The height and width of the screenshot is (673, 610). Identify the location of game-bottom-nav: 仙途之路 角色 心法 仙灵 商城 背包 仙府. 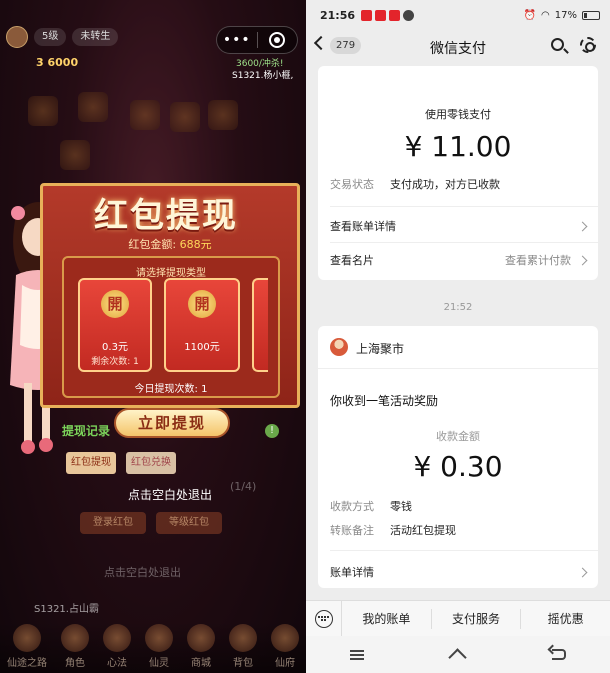
(153, 647).